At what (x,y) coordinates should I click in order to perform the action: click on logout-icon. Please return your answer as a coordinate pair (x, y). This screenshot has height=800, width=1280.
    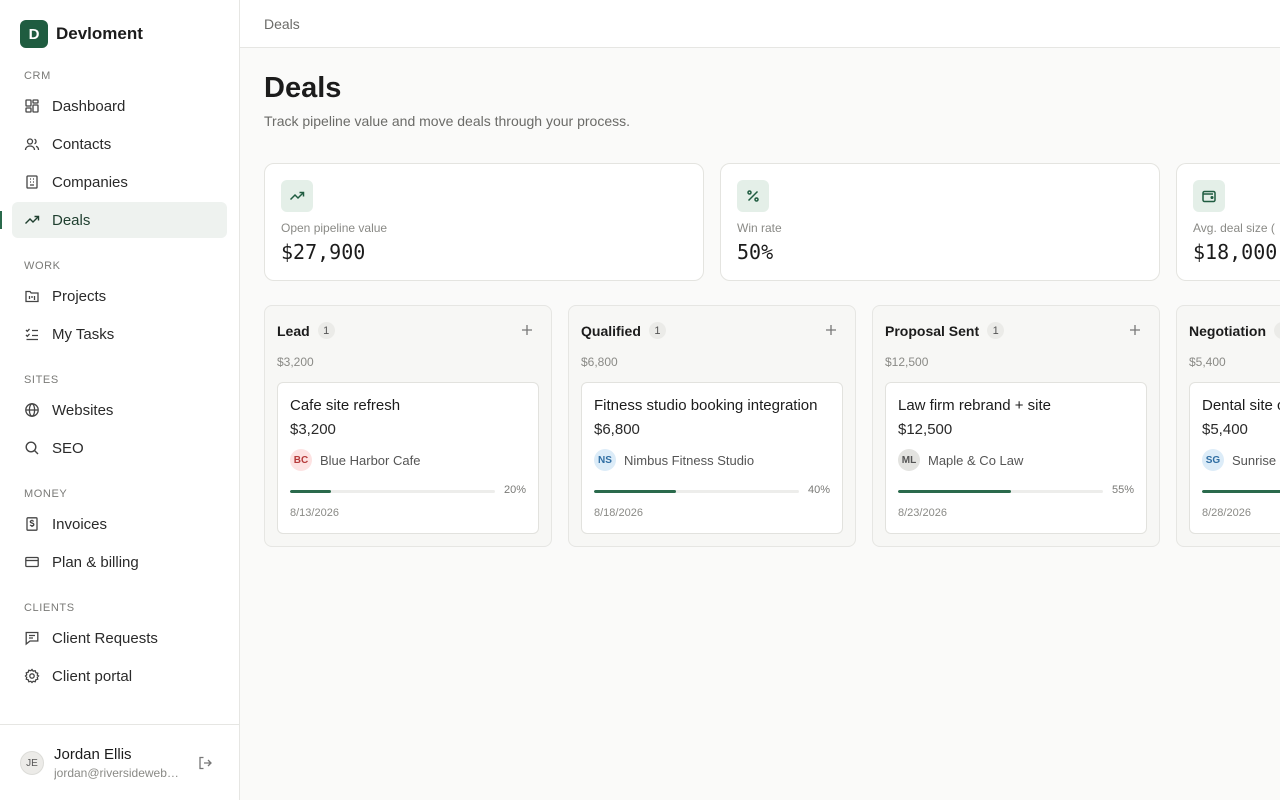
    Looking at the image, I should click on (205, 763).